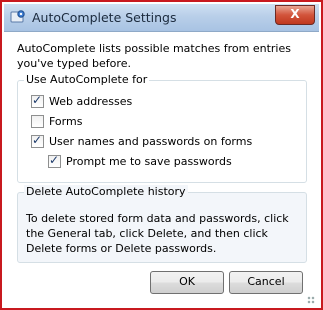  I want to click on resize-grip-icon, so click(311, 300).